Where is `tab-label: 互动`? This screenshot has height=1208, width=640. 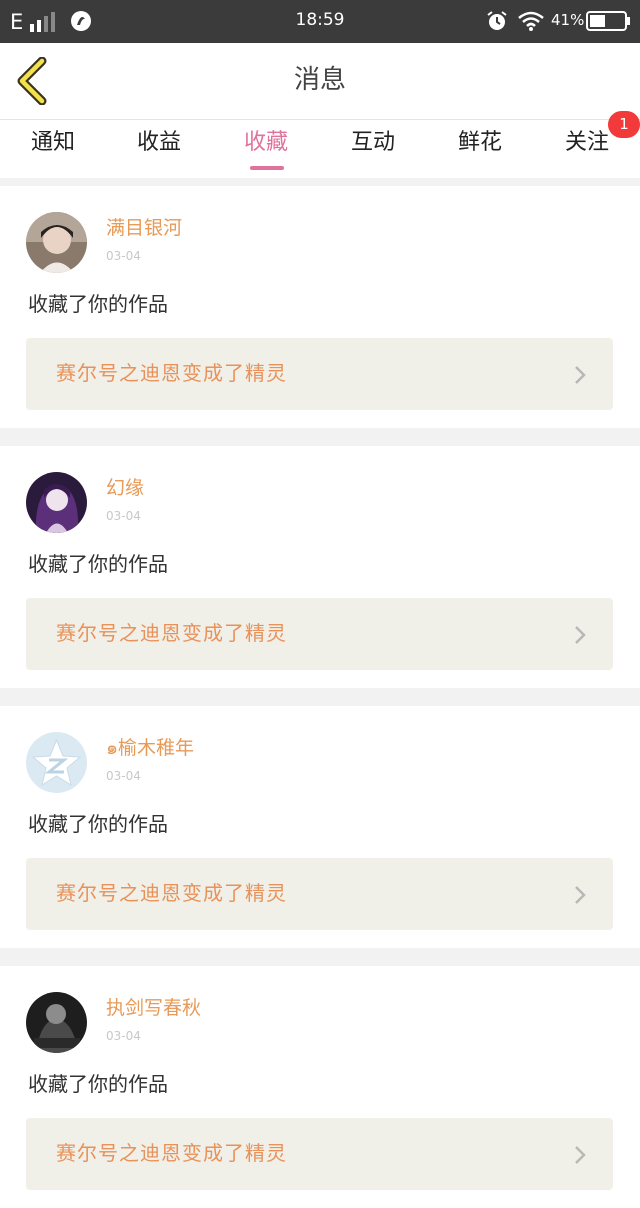 tab-label: 互动 is located at coordinates (372, 142).